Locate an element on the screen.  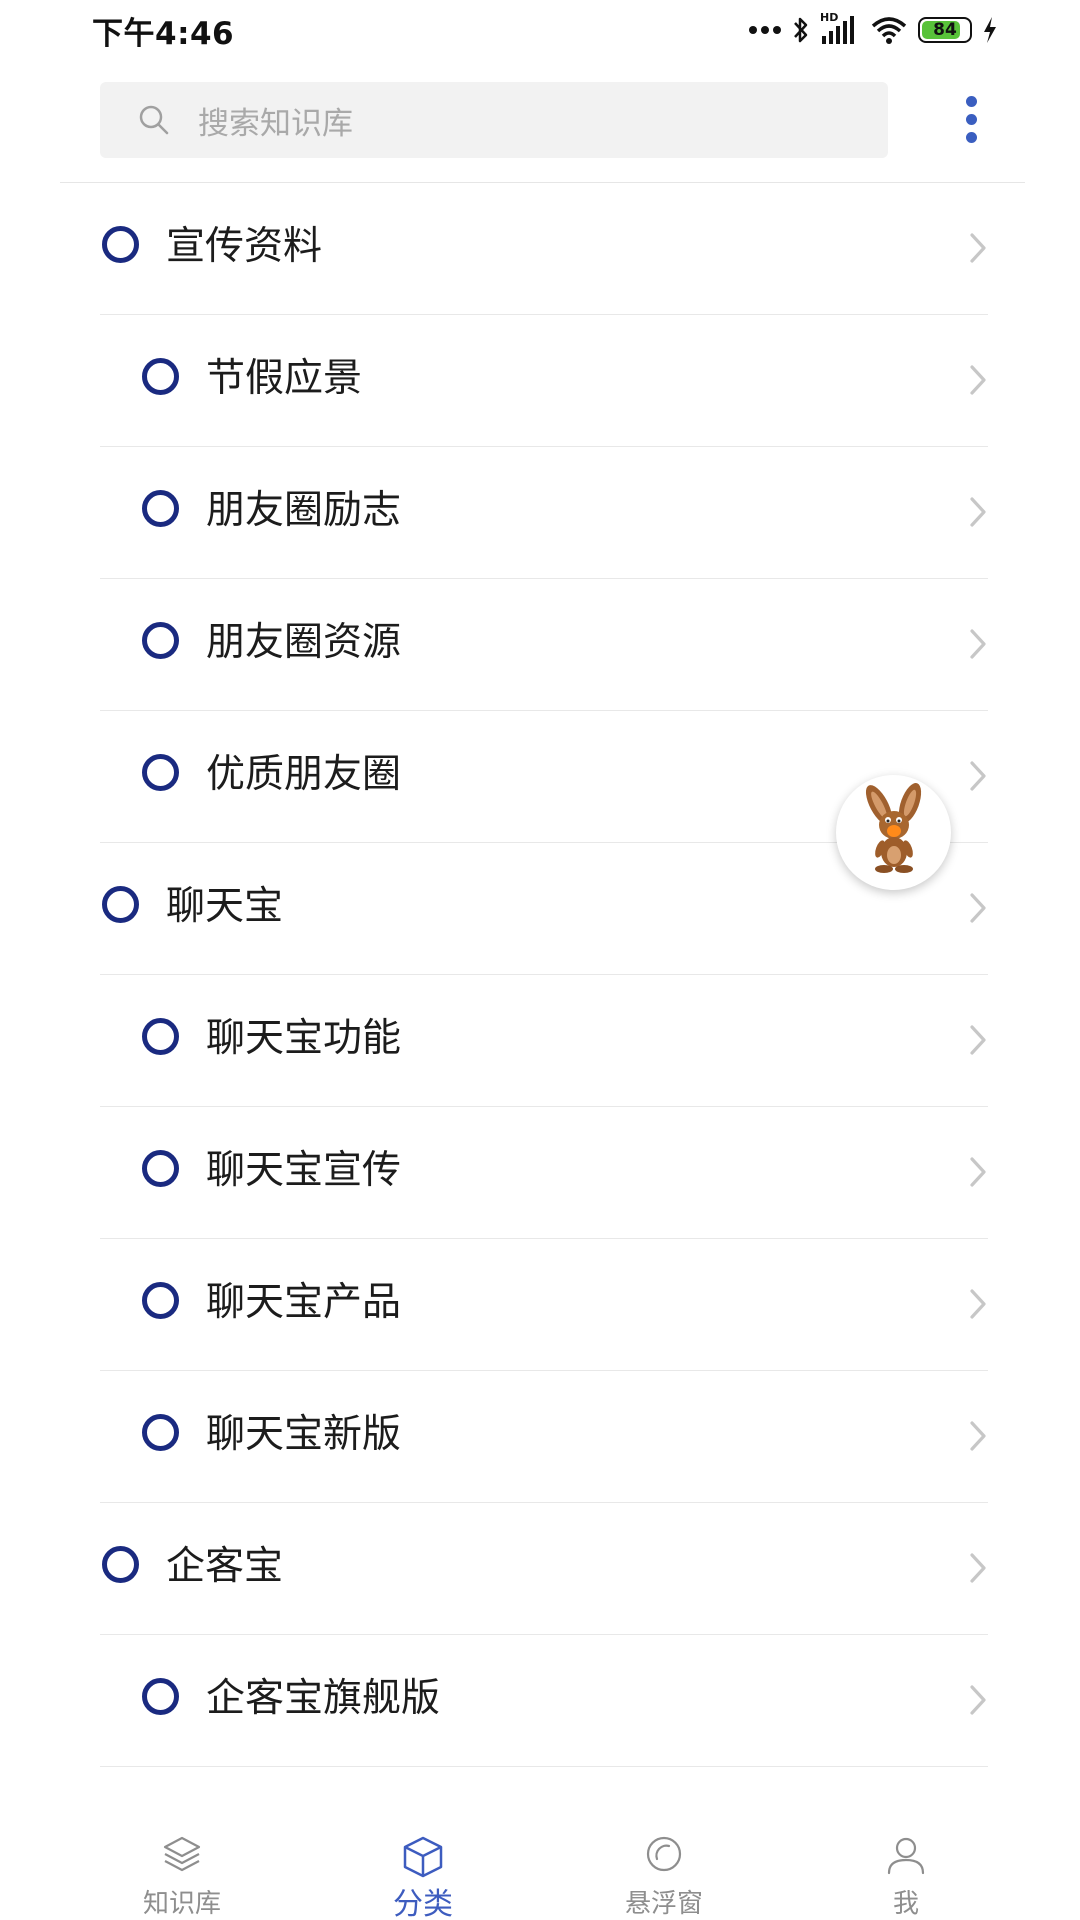
list-item is located at coordinates (540, 1786).